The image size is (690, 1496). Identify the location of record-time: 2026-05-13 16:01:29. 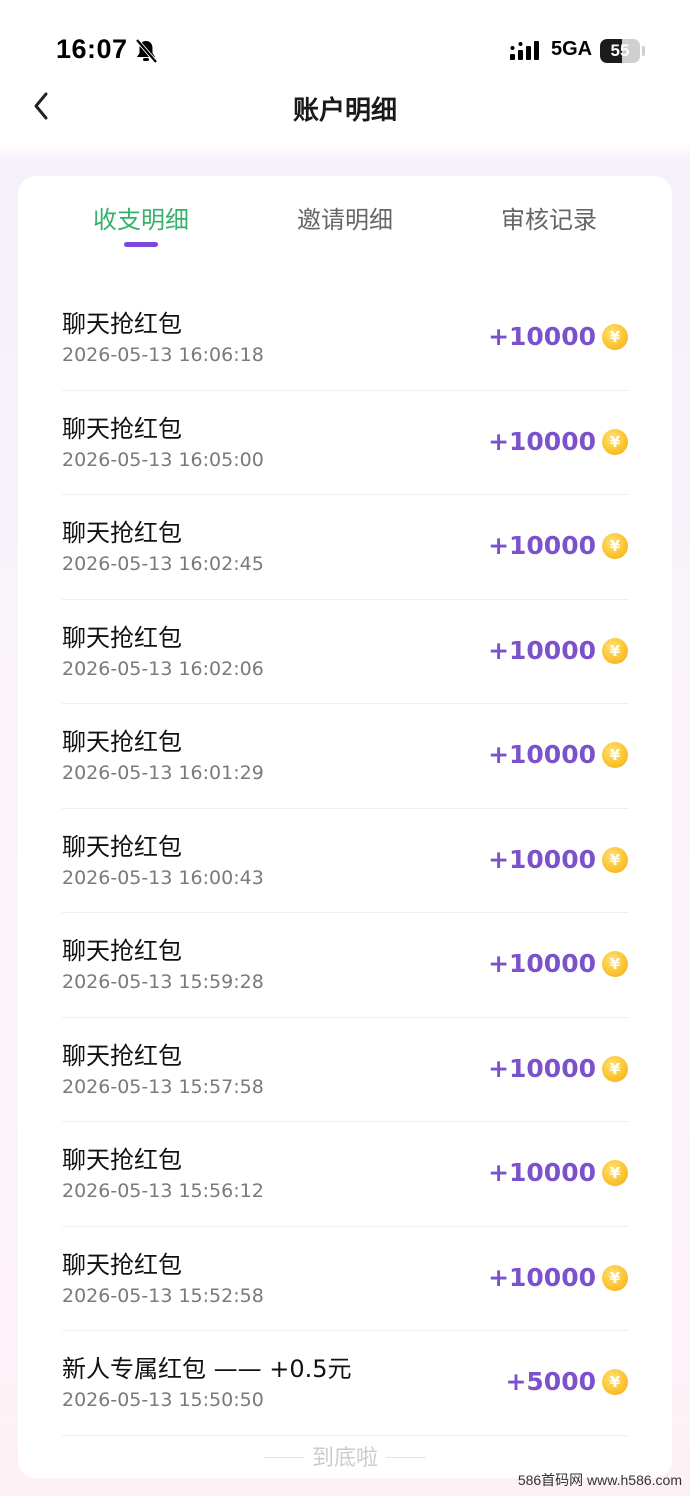
(163, 773).